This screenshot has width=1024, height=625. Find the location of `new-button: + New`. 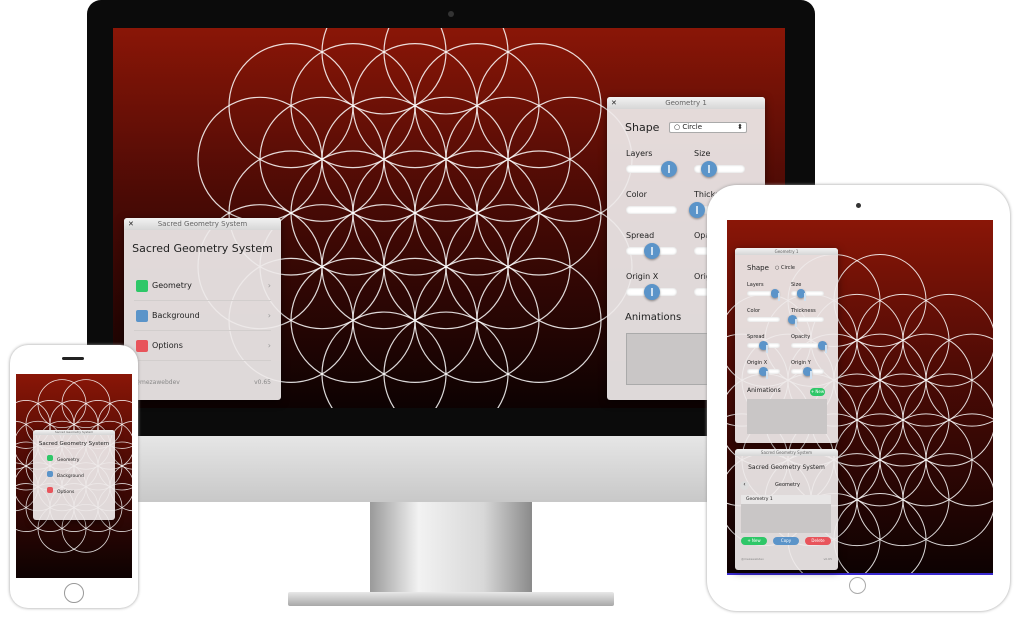

new-button: + New is located at coordinates (754, 541).